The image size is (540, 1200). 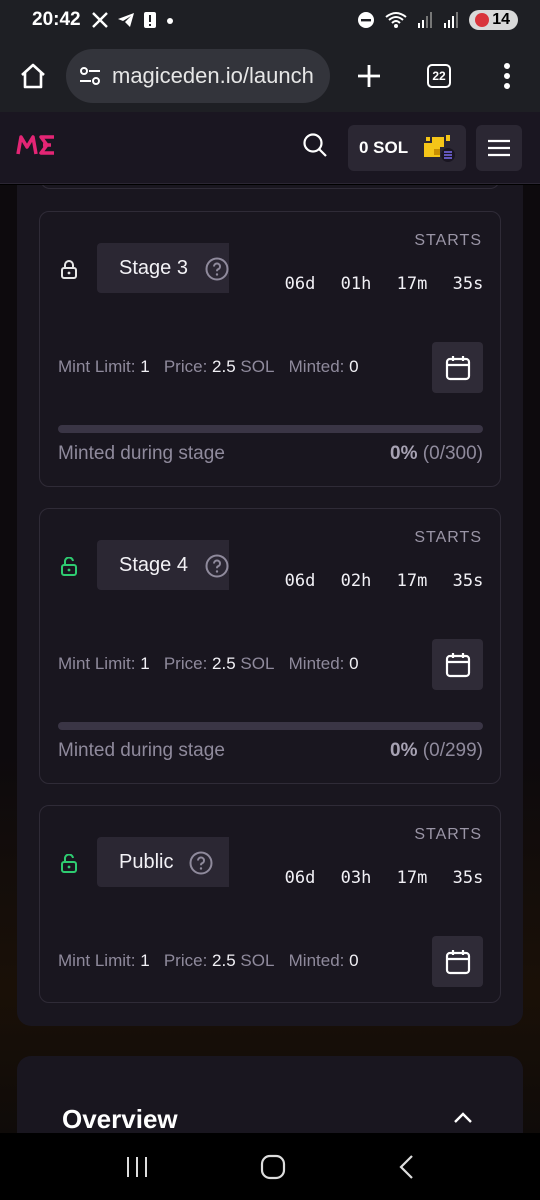 What do you see at coordinates (384, 878) in the screenshot?
I see `countdown-timer: 06d 03h 17m 35s` at bounding box center [384, 878].